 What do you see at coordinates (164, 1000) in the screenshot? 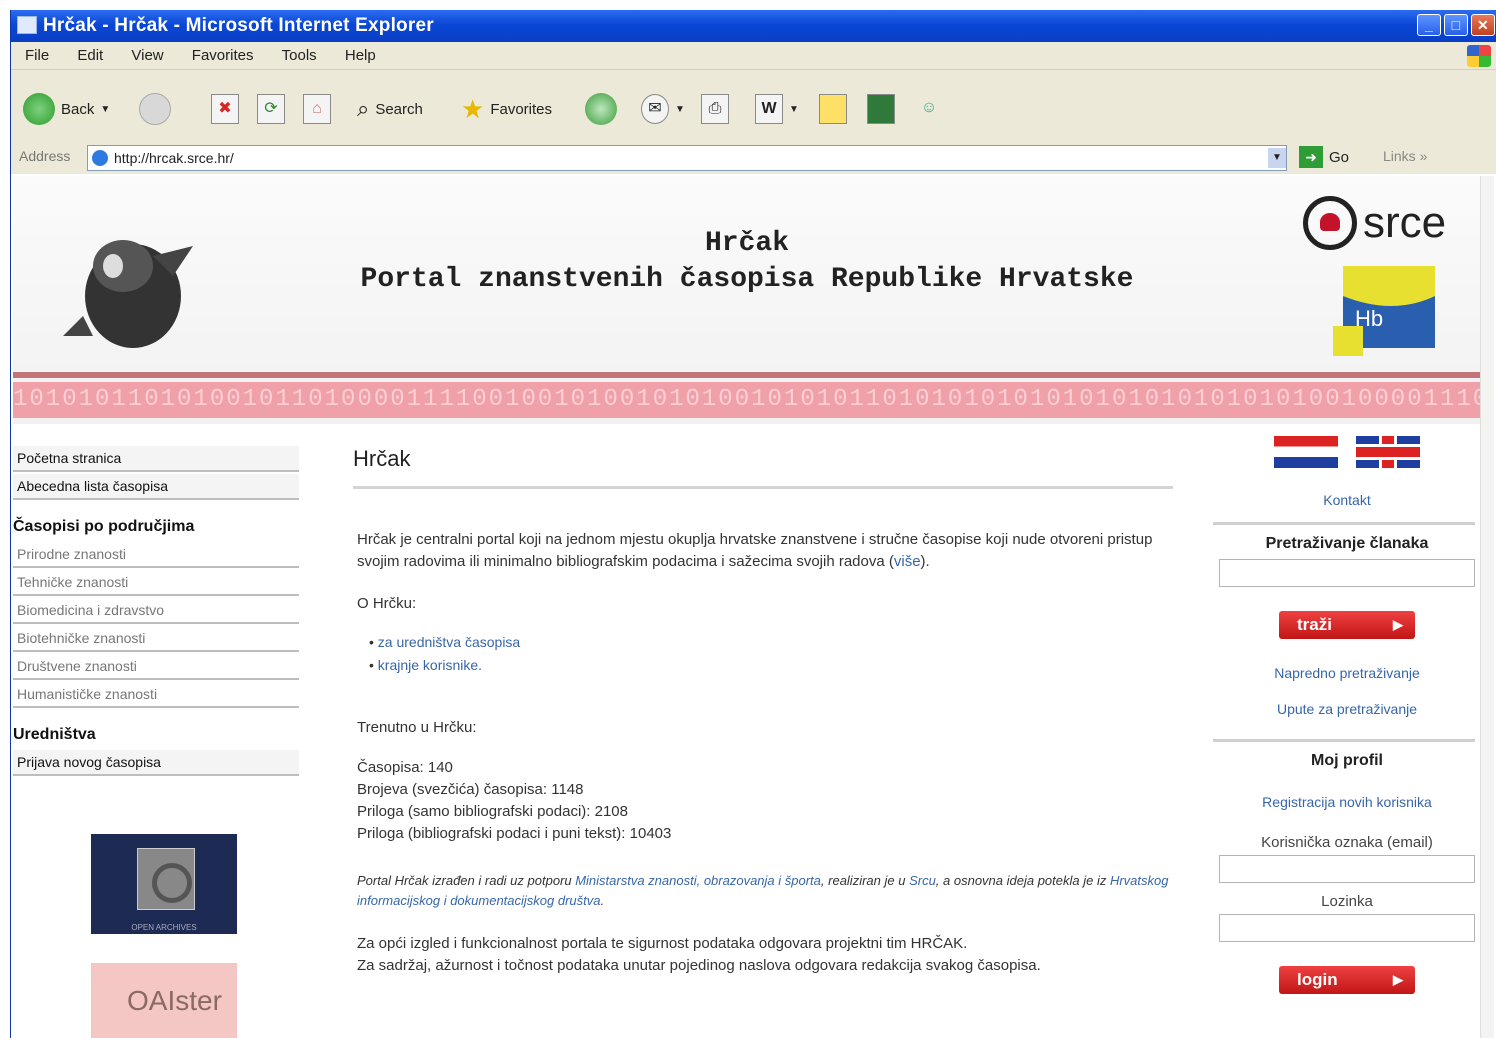
I see `oaister-logo: OAIster` at bounding box center [164, 1000].